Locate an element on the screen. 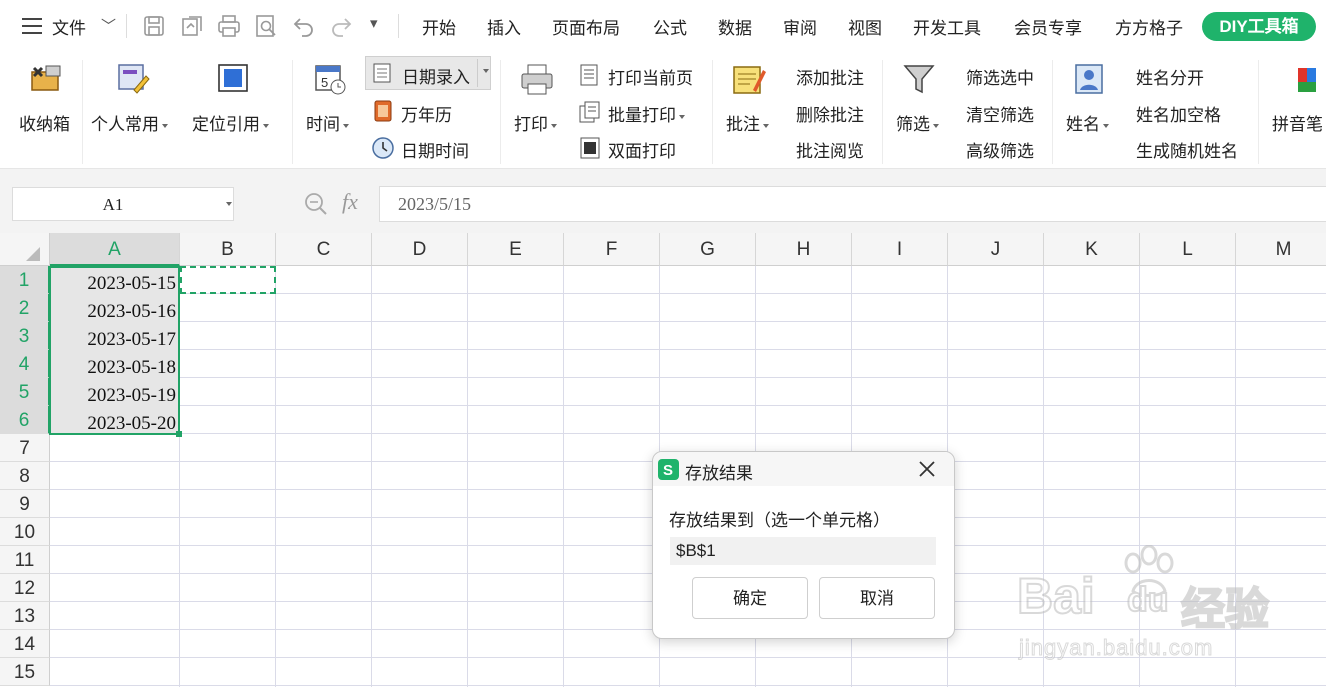 Image resolution: width=1326 pixels, height=687 pixels. ok-button: 确定 is located at coordinates (750, 598).